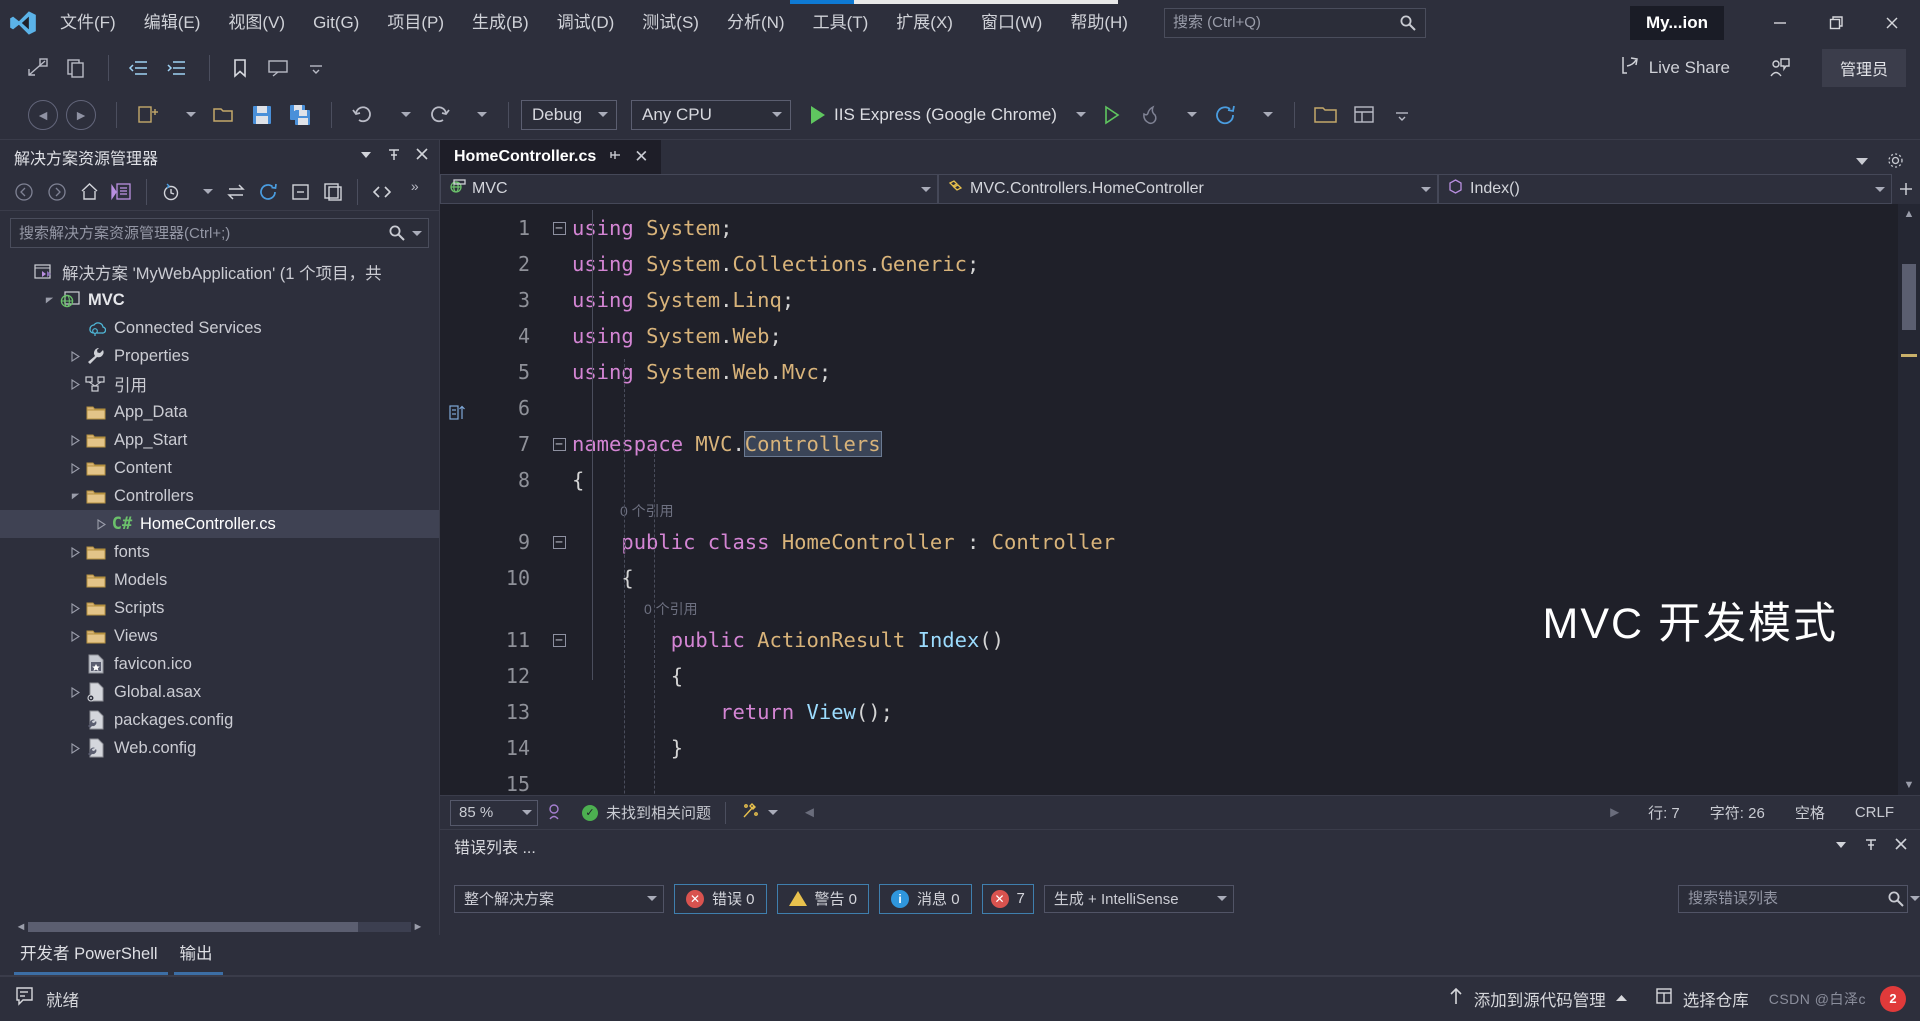 This screenshot has height=1021, width=1920. I want to click on tree-item: Controllers, so click(219, 496).